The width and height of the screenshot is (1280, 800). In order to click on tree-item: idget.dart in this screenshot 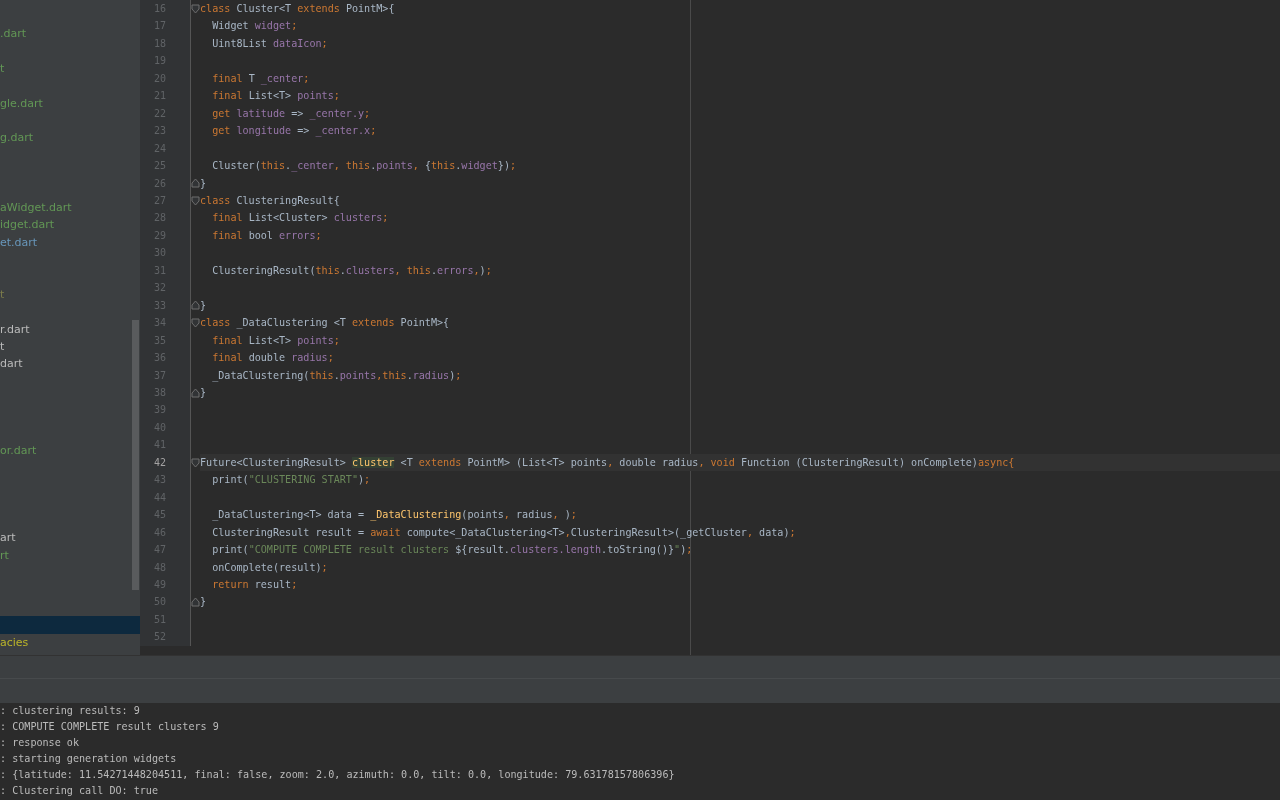, I will do `click(70, 225)`.